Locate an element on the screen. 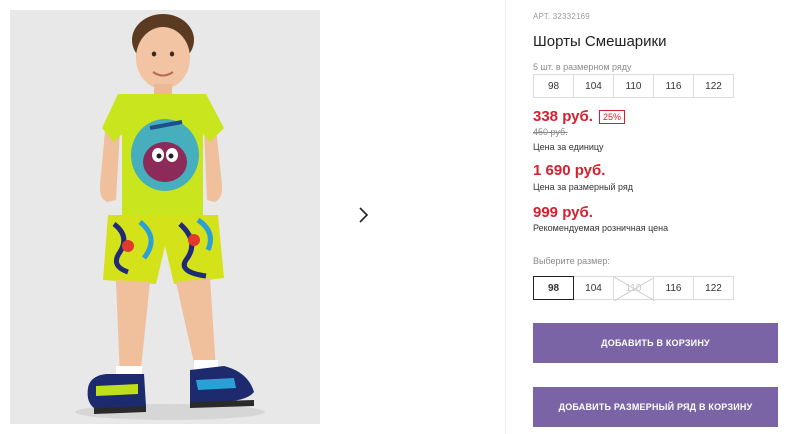  pack-size-item: 110 is located at coordinates (633, 86).